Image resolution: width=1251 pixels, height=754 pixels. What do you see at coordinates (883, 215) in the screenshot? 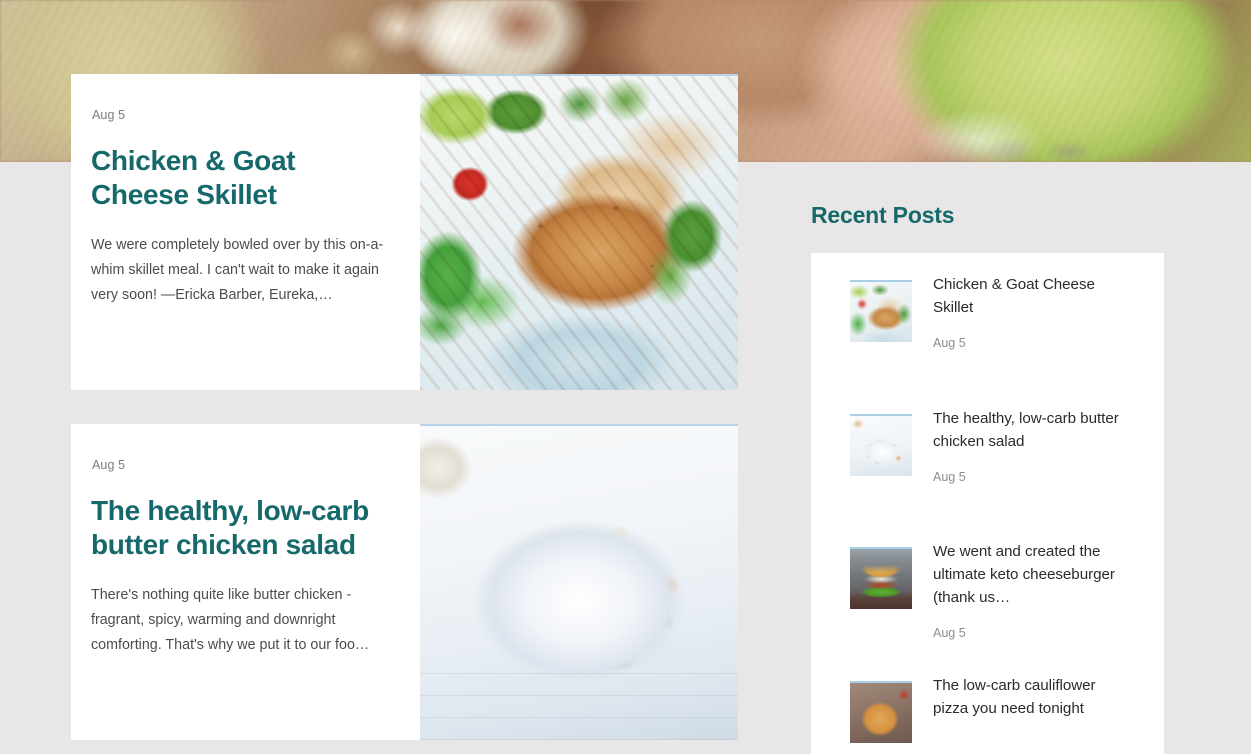
I see `recent-posts-heading: Recent Posts` at bounding box center [883, 215].